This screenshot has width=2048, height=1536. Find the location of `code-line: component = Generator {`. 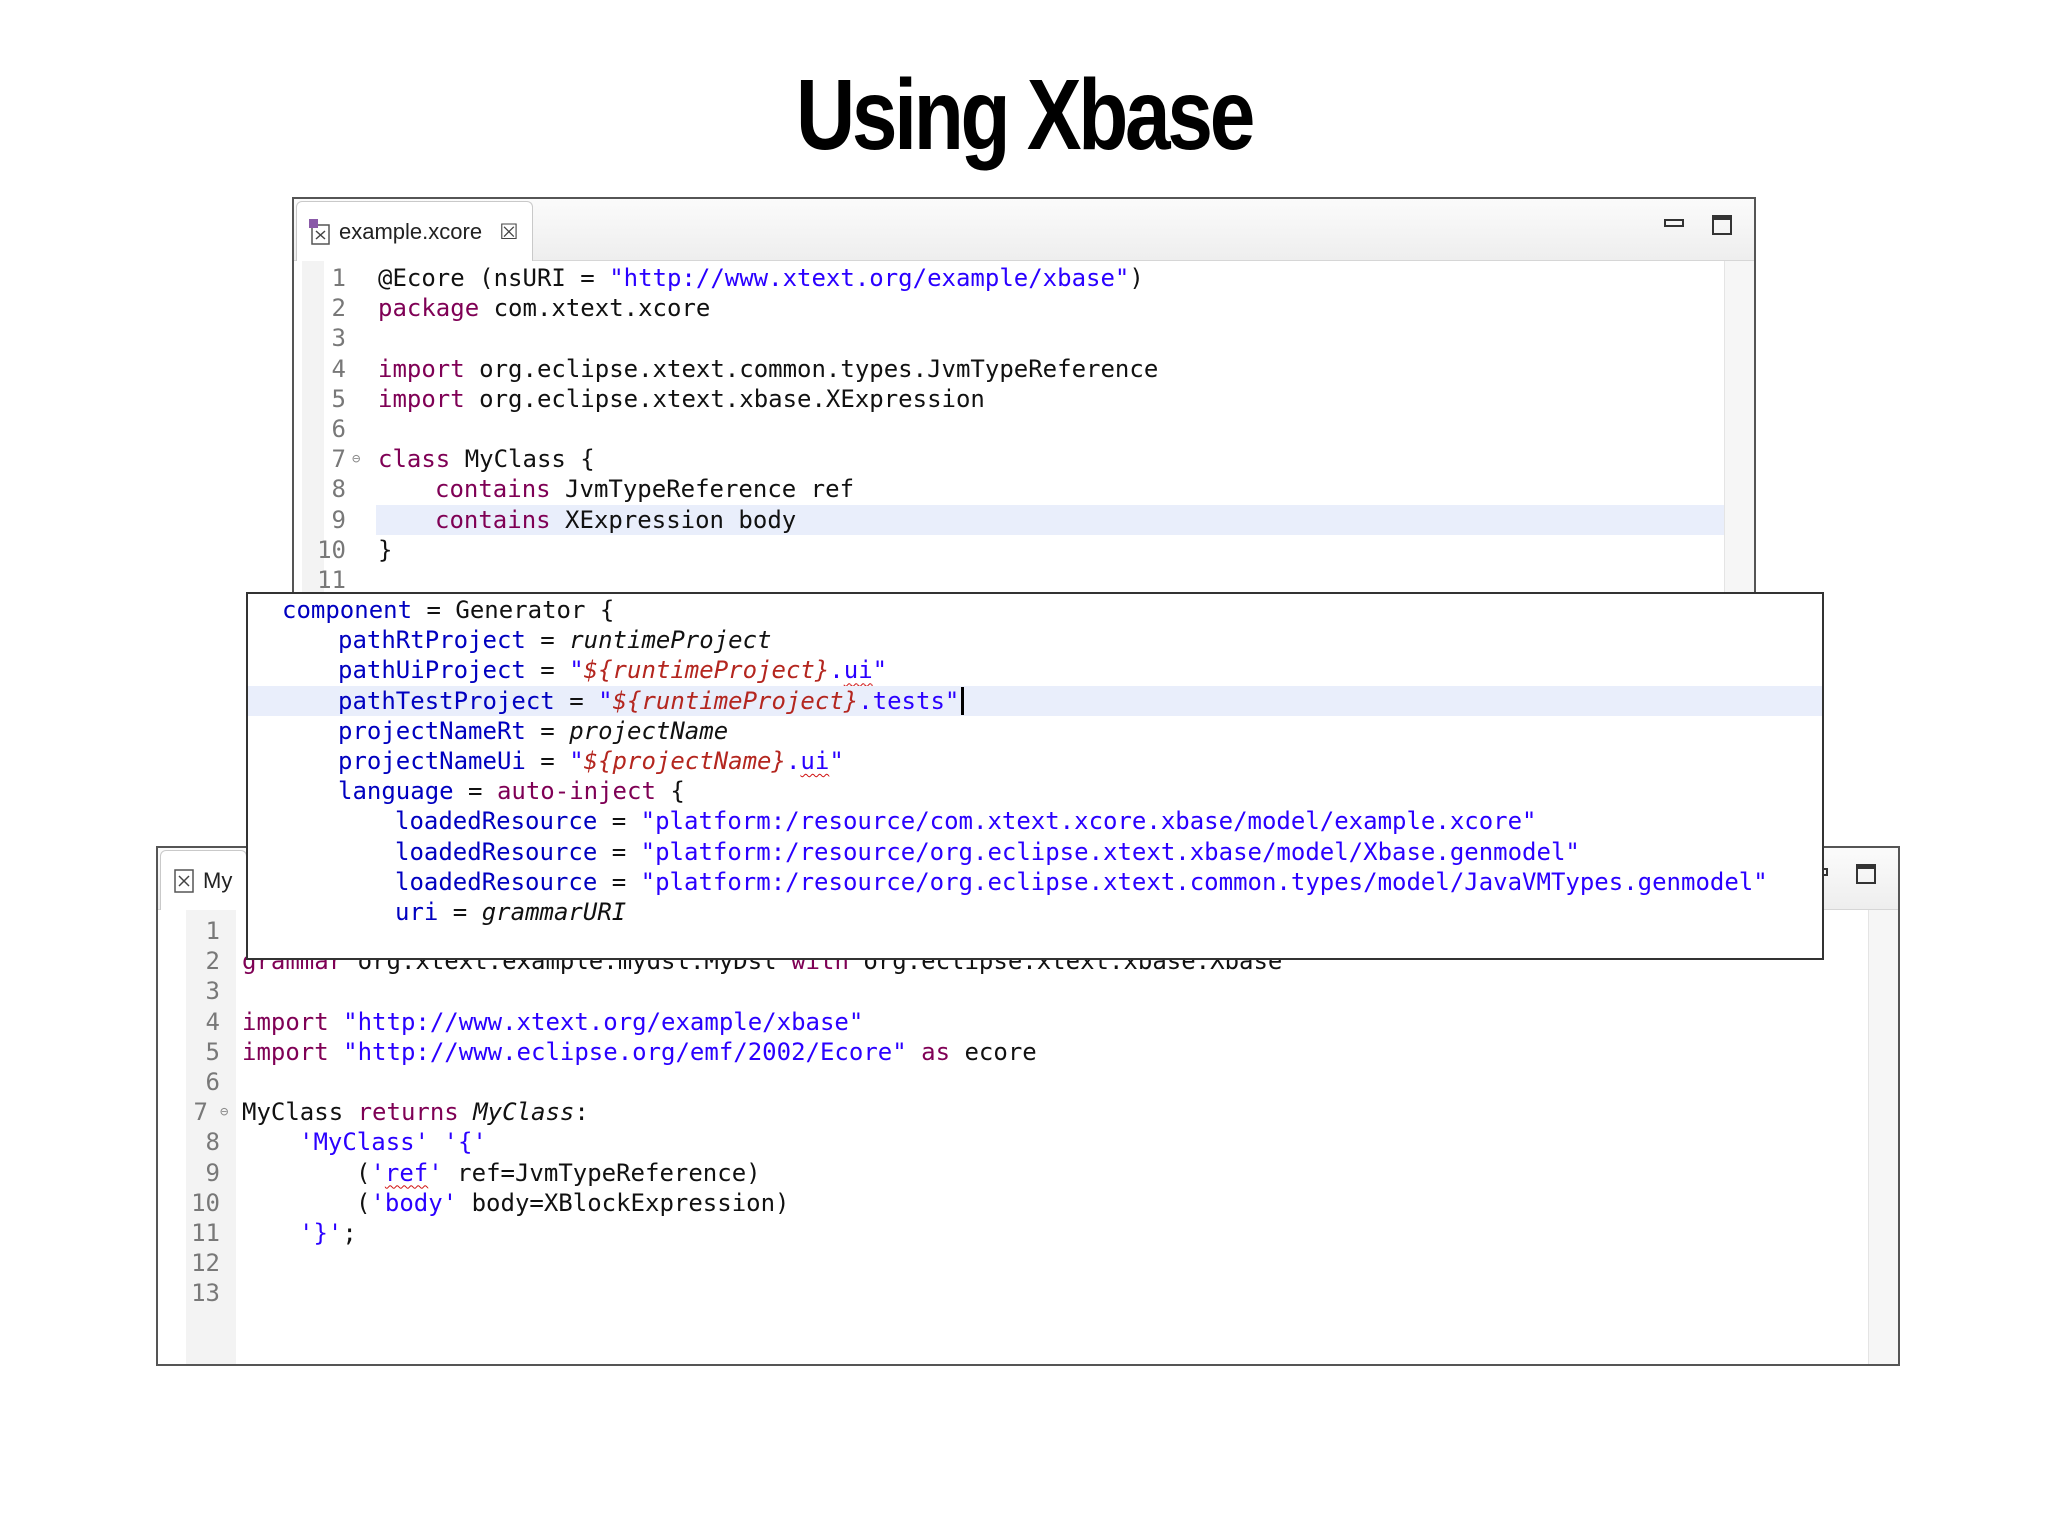

code-line: component = Generator { is located at coordinates (448, 610).